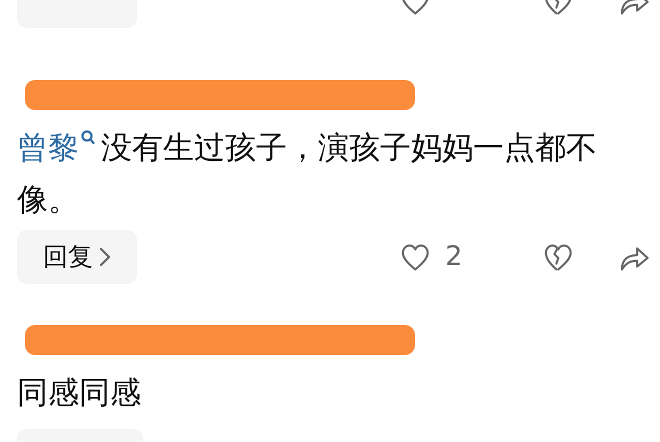 The image size is (660, 442). I want to click on like-count: 2, so click(454, 257).